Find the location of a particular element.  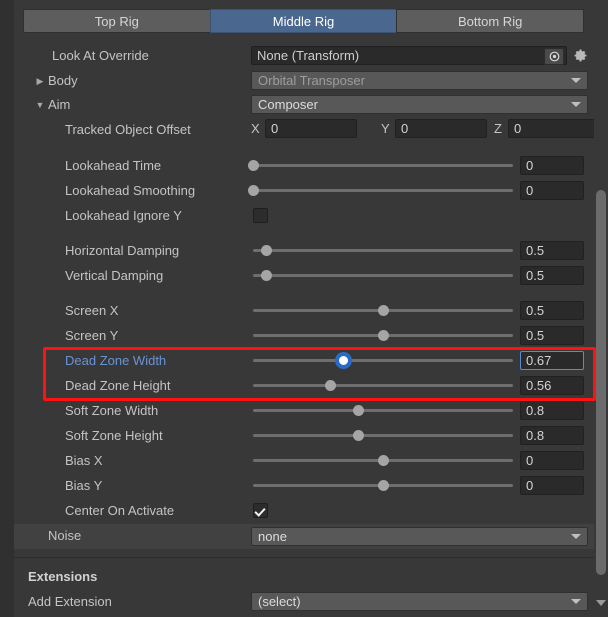

screen-y-slider is located at coordinates (383, 335).